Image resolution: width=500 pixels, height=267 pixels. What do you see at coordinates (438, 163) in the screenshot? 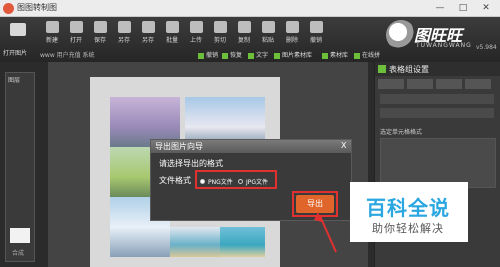
I see `cell-format-grid` at bounding box center [438, 163].